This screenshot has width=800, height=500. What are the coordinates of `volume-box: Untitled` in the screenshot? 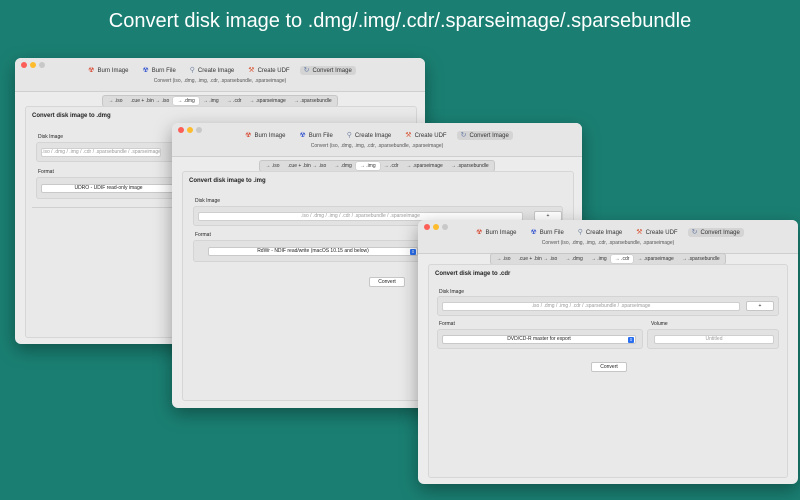 It's located at (713, 339).